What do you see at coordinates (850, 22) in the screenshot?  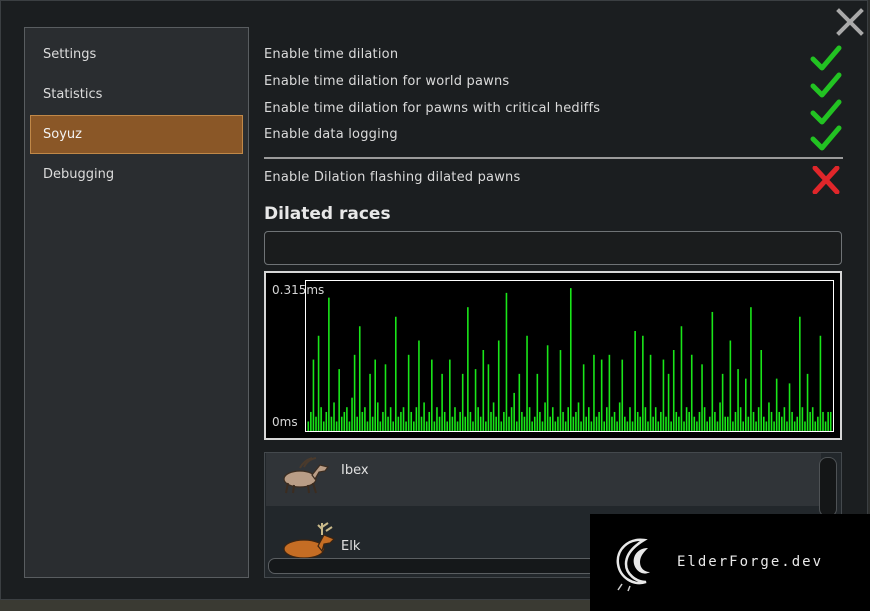 I see `close-icon` at bounding box center [850, 22].